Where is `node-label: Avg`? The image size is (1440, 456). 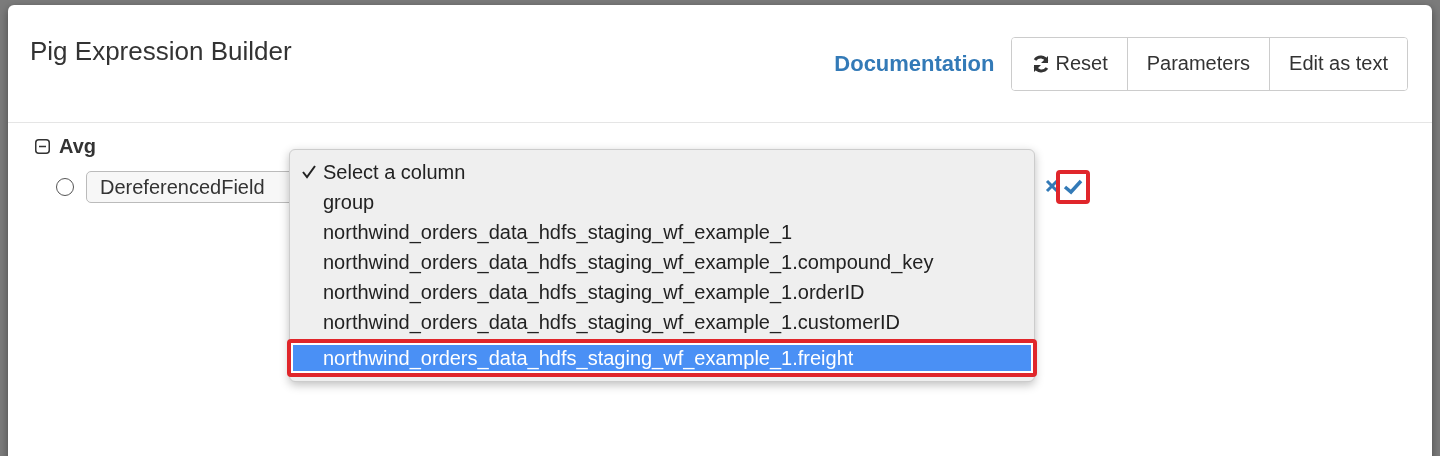 node-label: Avg is located at coordinates (78, 146).